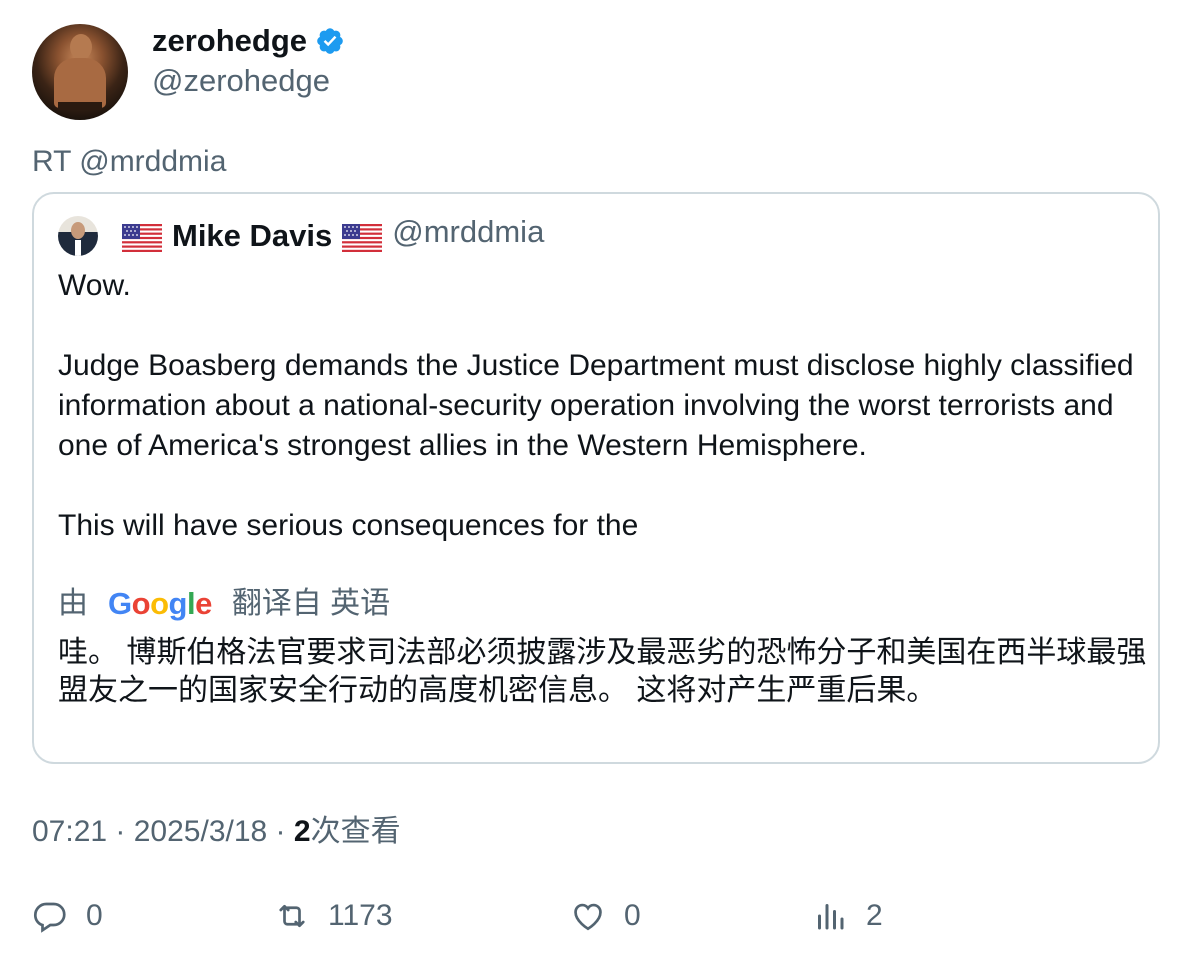 The width and height of the screenshot is (1196, 966). I want to click on retweet-icon, so click(292, 916).